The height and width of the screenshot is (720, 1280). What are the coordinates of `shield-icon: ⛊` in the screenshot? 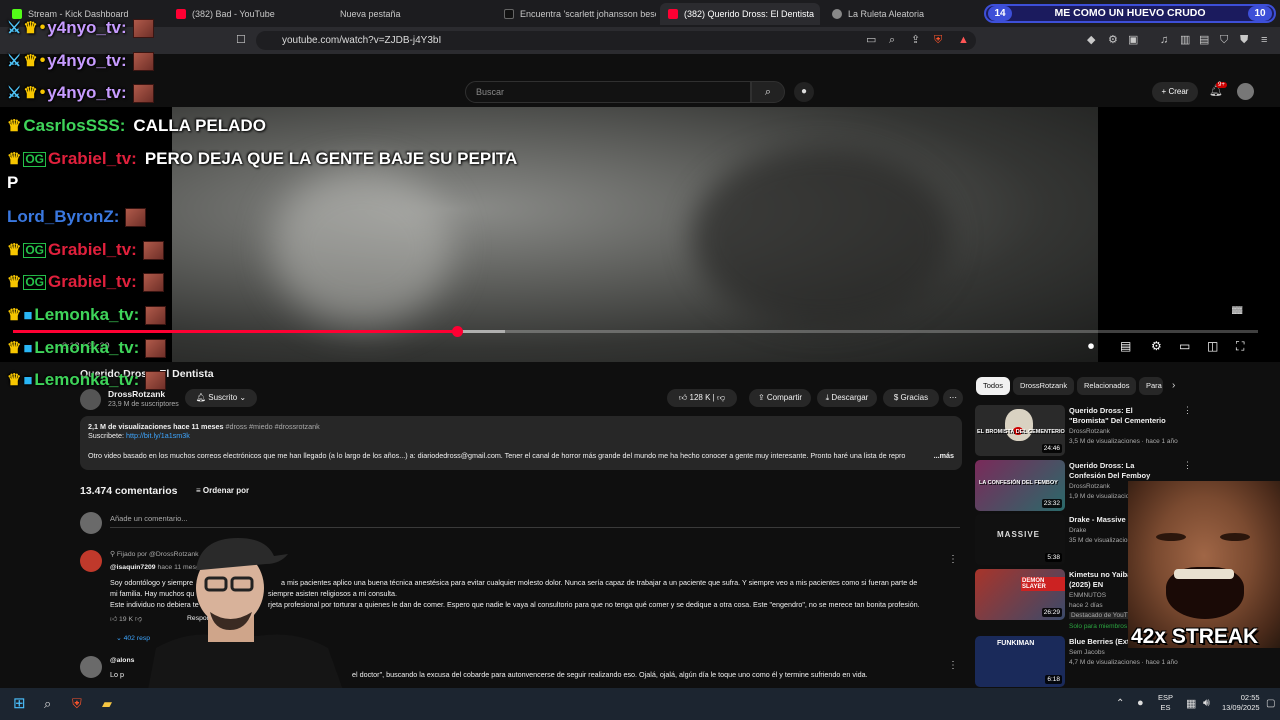 It's located at (1244, 40).